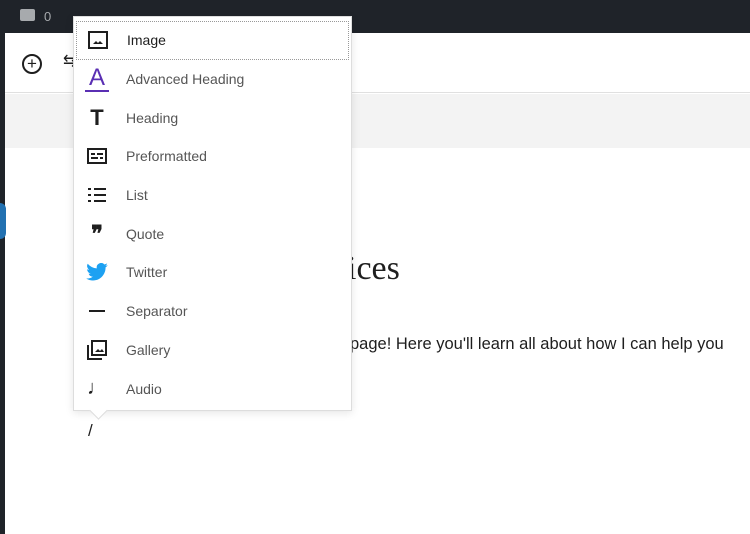 The height and width of the screenshot is (534, 750). Describe the element at coordinates (97, 388) in the screenshot. I see `audio-icon: ♩` at that location.